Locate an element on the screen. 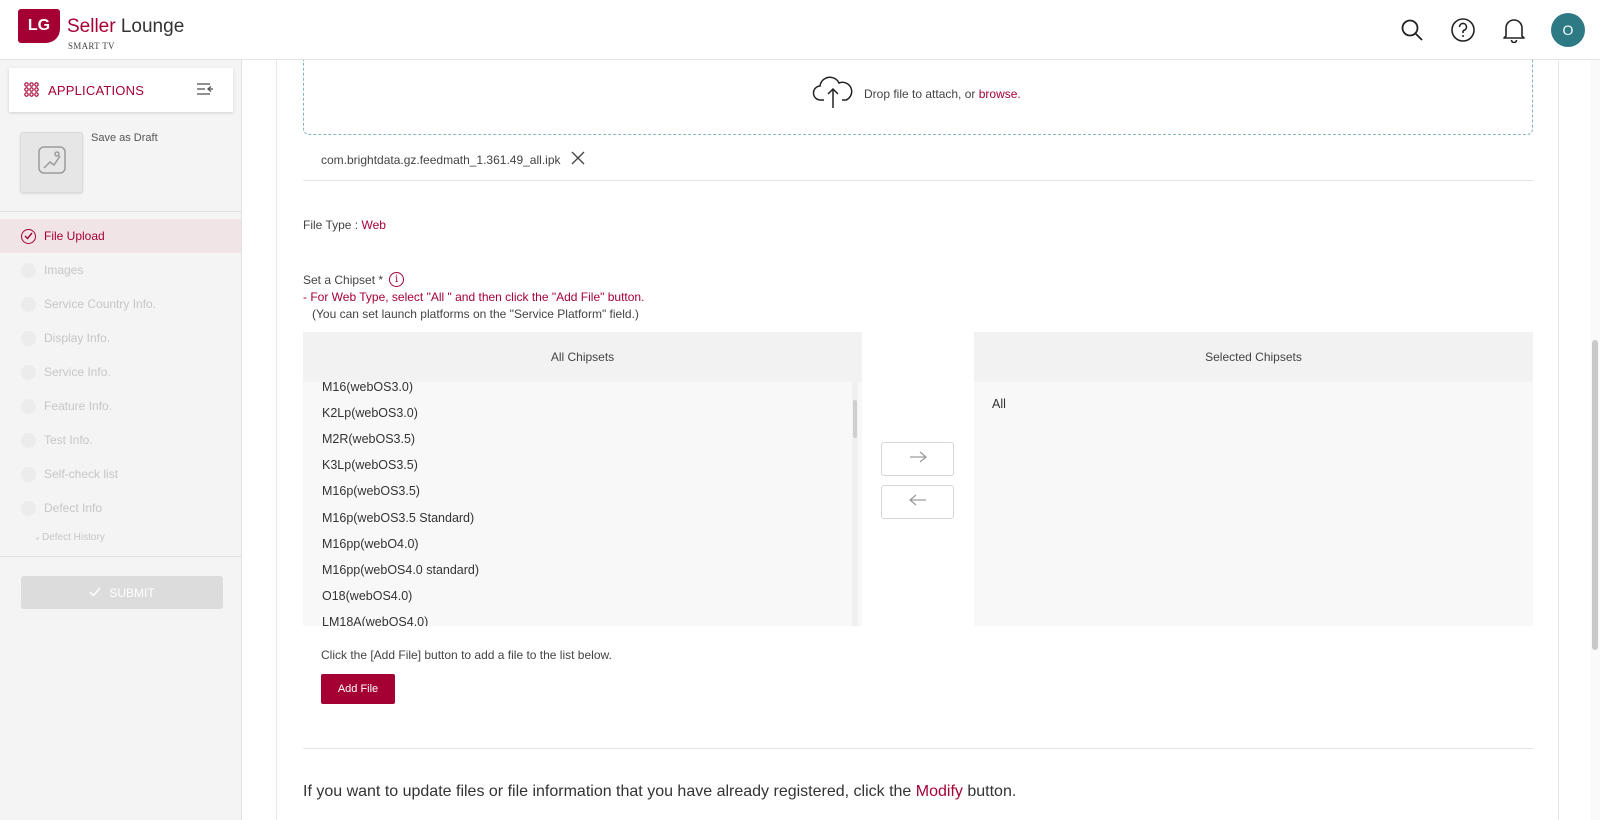 This screenshot has width=1600, height=820. chipset-option: O18(webOS4.0) is located at coordinates (367, 596).